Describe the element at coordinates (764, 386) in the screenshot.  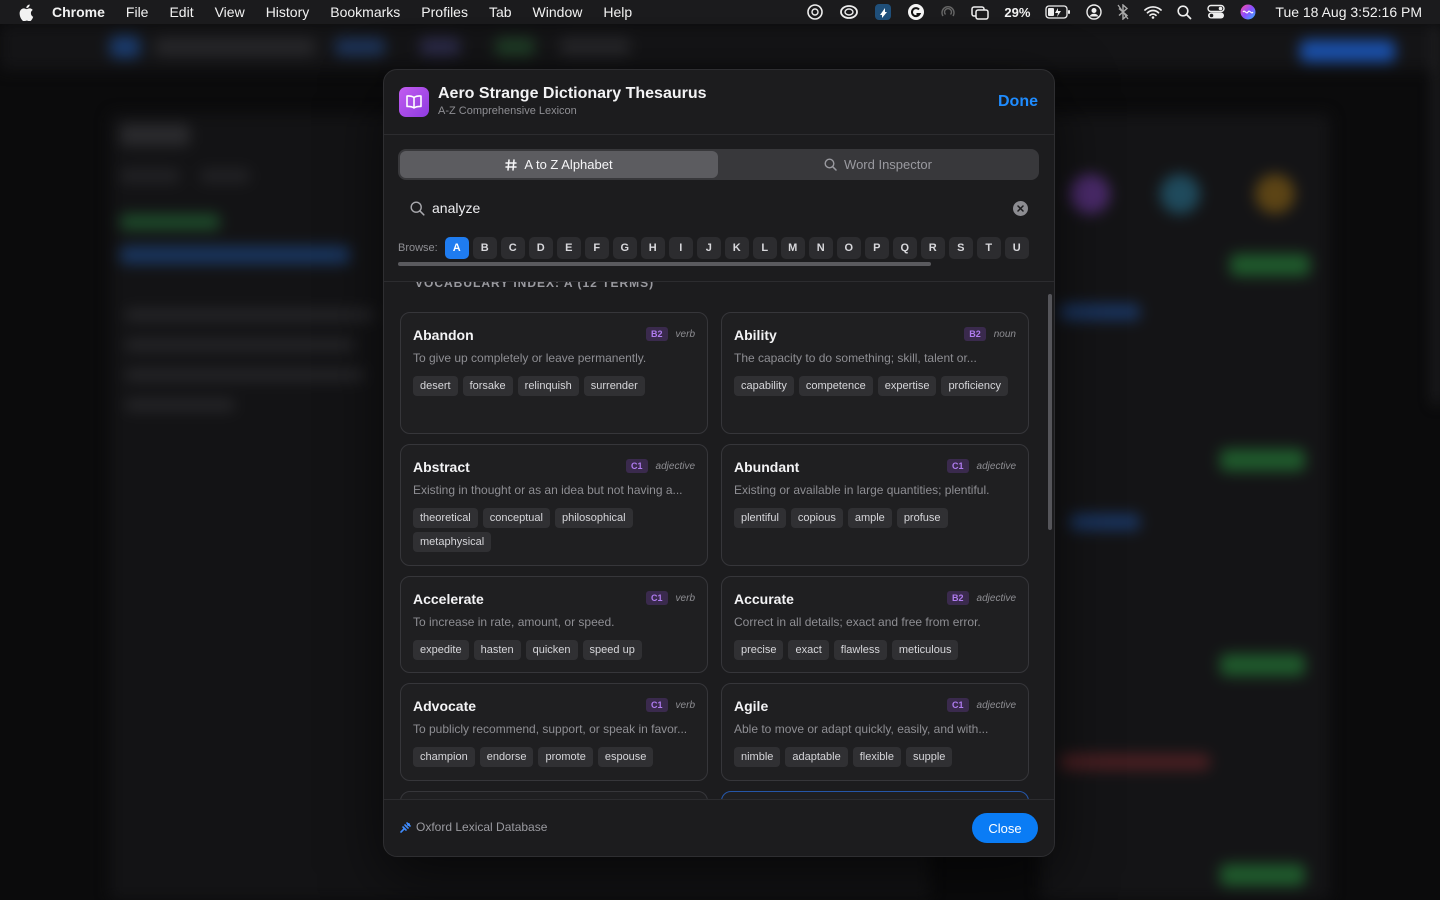
I see `synonym-chip: capability` at that location.